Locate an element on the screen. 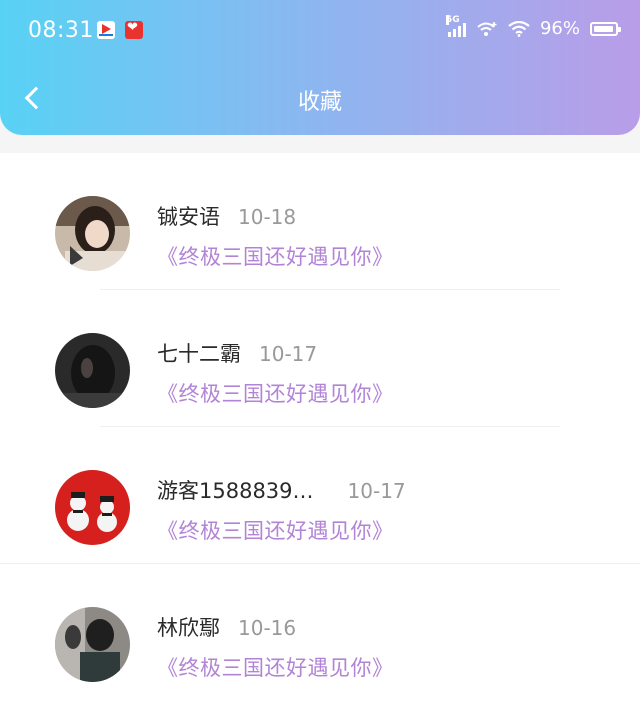 Image resolution: width=640 pixels, height=717 pixels. item-header: 游客1588839… 10-17 is located at coordinates (281, 490).